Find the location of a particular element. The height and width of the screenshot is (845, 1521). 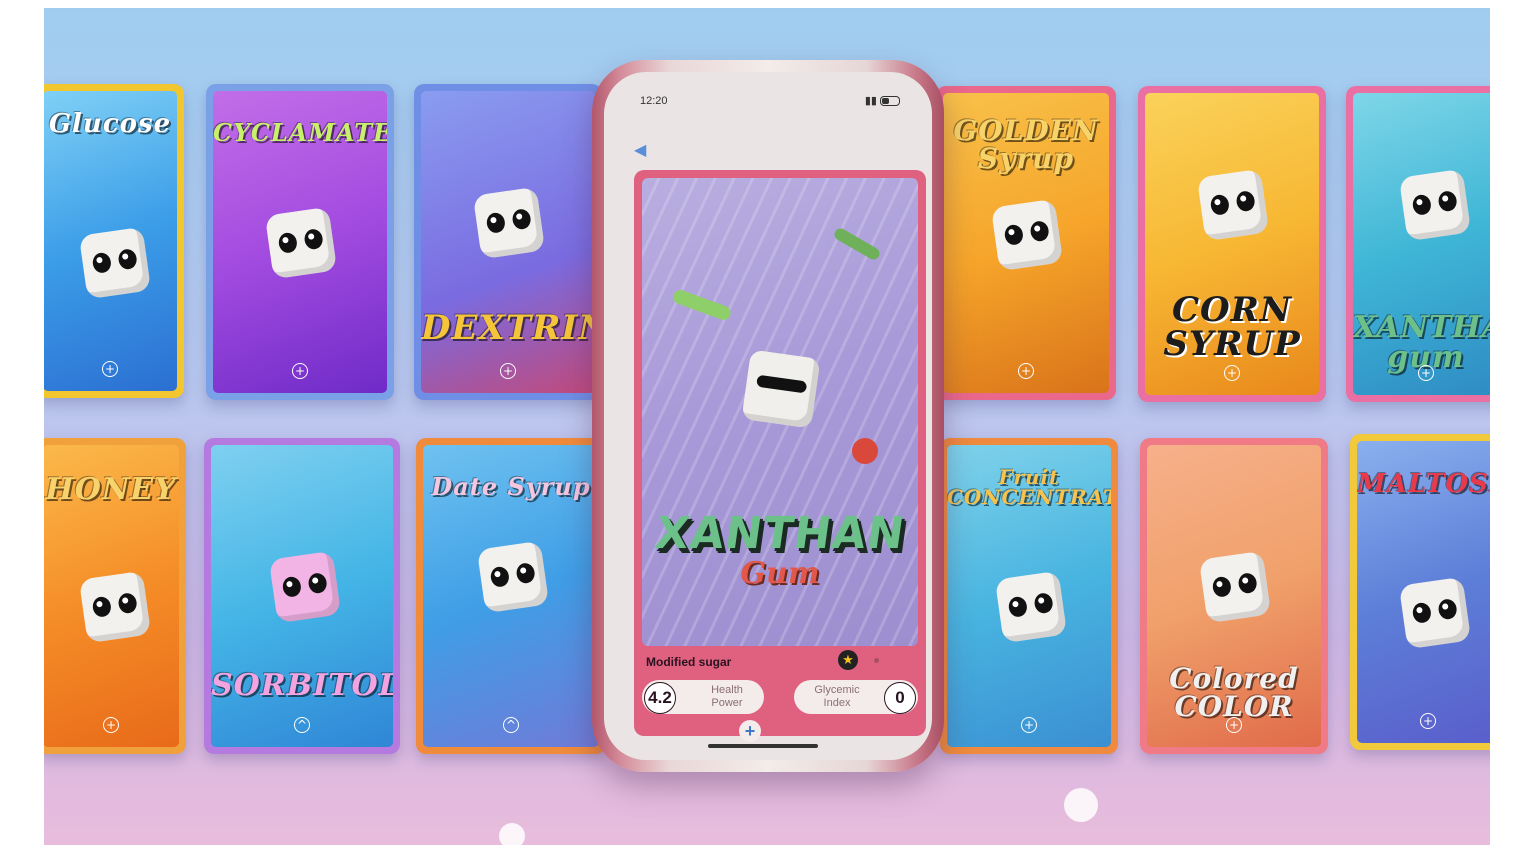

status-icons: ▮▮ is located at coordinates (882, 100).